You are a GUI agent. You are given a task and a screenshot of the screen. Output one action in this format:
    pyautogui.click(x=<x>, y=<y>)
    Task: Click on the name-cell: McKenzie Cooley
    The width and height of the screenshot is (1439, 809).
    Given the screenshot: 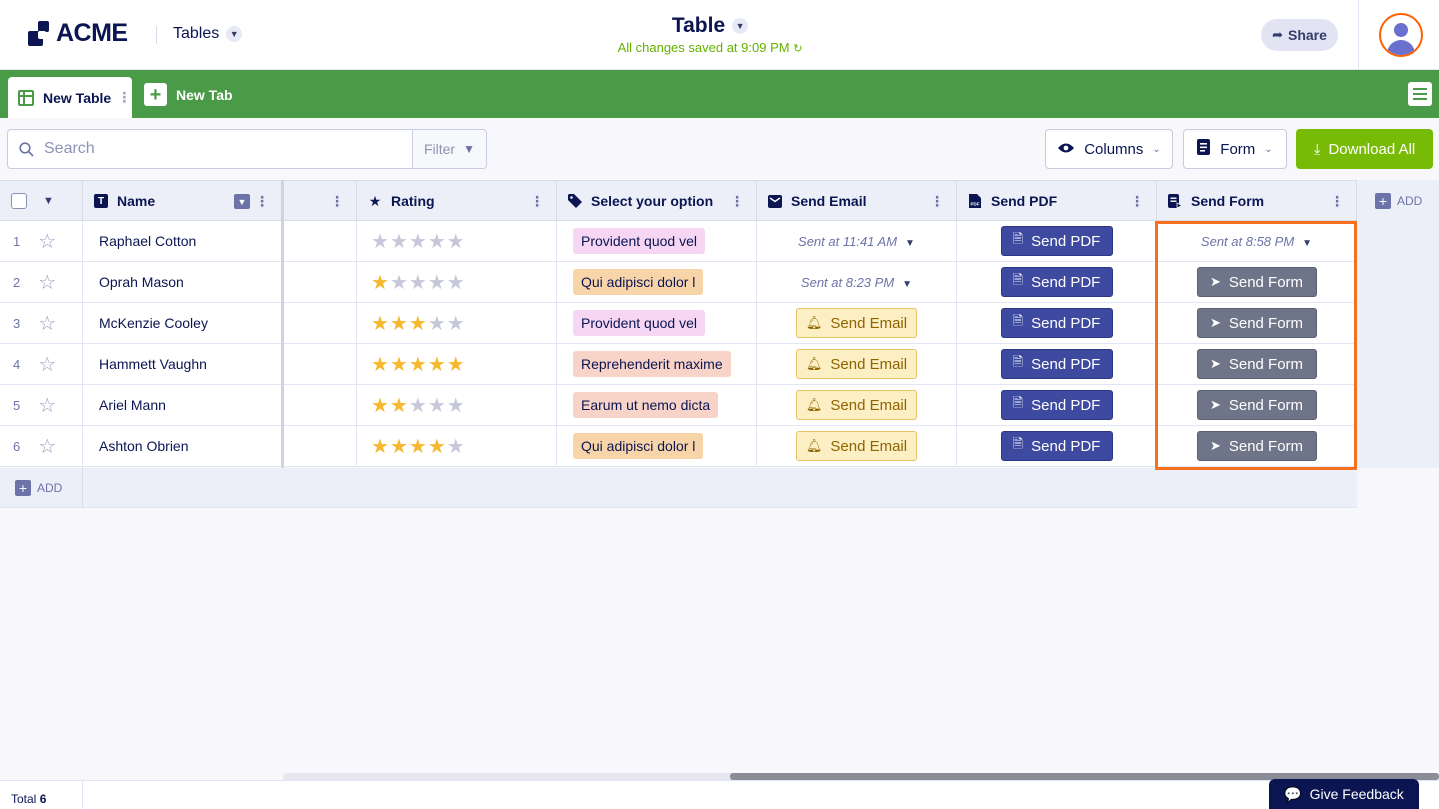 What is the action you would take?
    pyautogui.click(x=182, y=323)
    